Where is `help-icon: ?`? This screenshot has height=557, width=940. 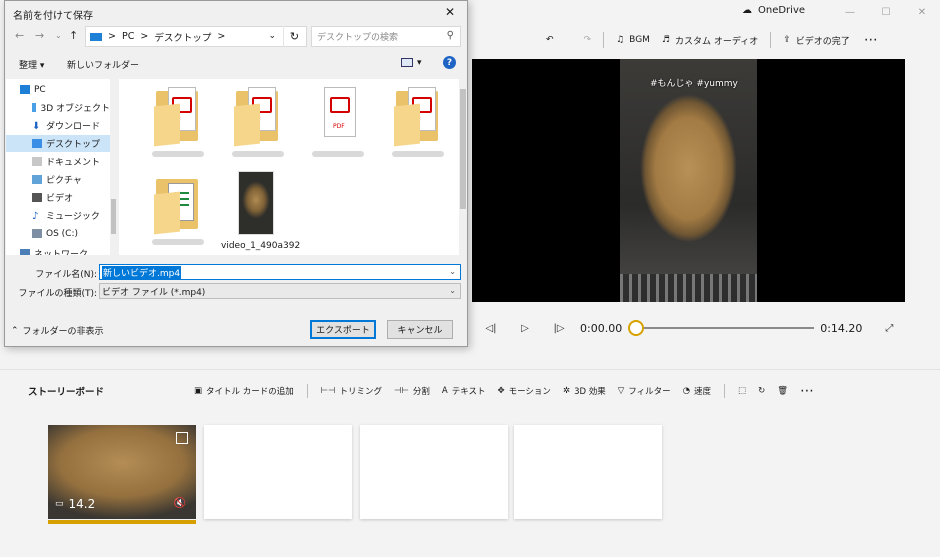
help-icon: ? is located at coordinates (449, 62).